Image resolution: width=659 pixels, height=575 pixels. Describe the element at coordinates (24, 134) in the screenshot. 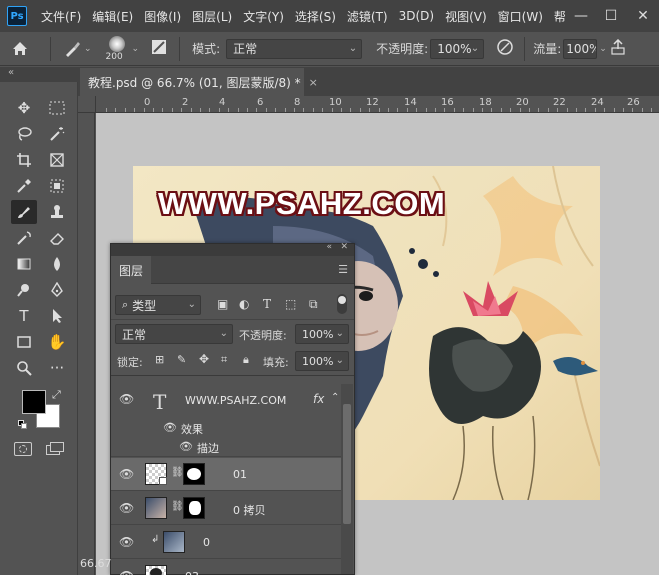

I see `lasso-tool-icon` at that location.